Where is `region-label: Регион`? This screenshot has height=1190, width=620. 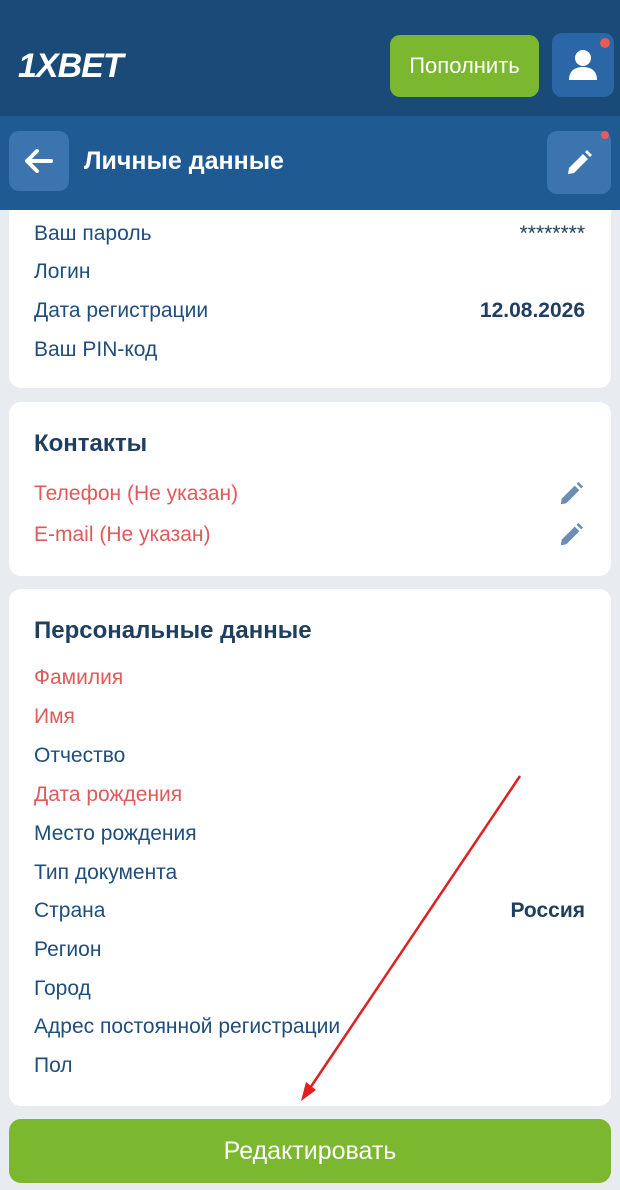 region-label: Регион is located at coordinates (68, 949).